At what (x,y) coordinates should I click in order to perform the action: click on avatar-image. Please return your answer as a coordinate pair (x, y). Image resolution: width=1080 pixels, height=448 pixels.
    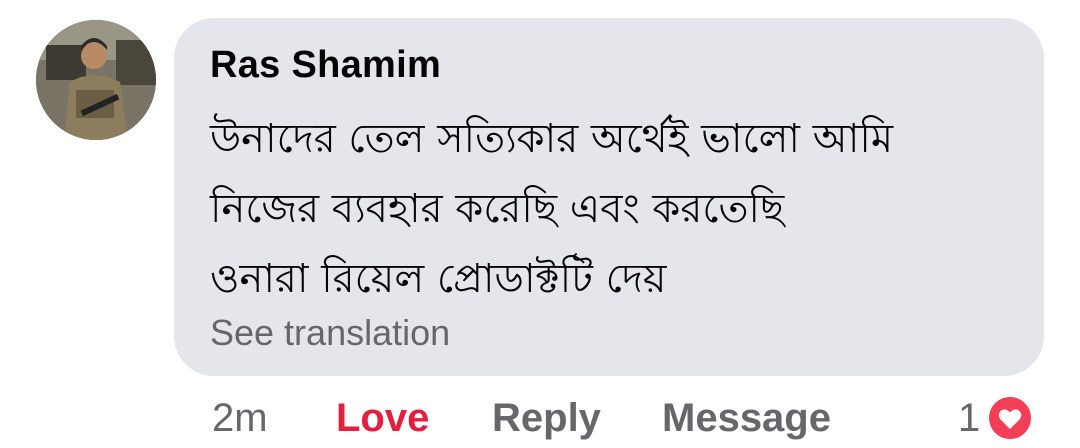
    Looking at the image, I should click on (96, 80).